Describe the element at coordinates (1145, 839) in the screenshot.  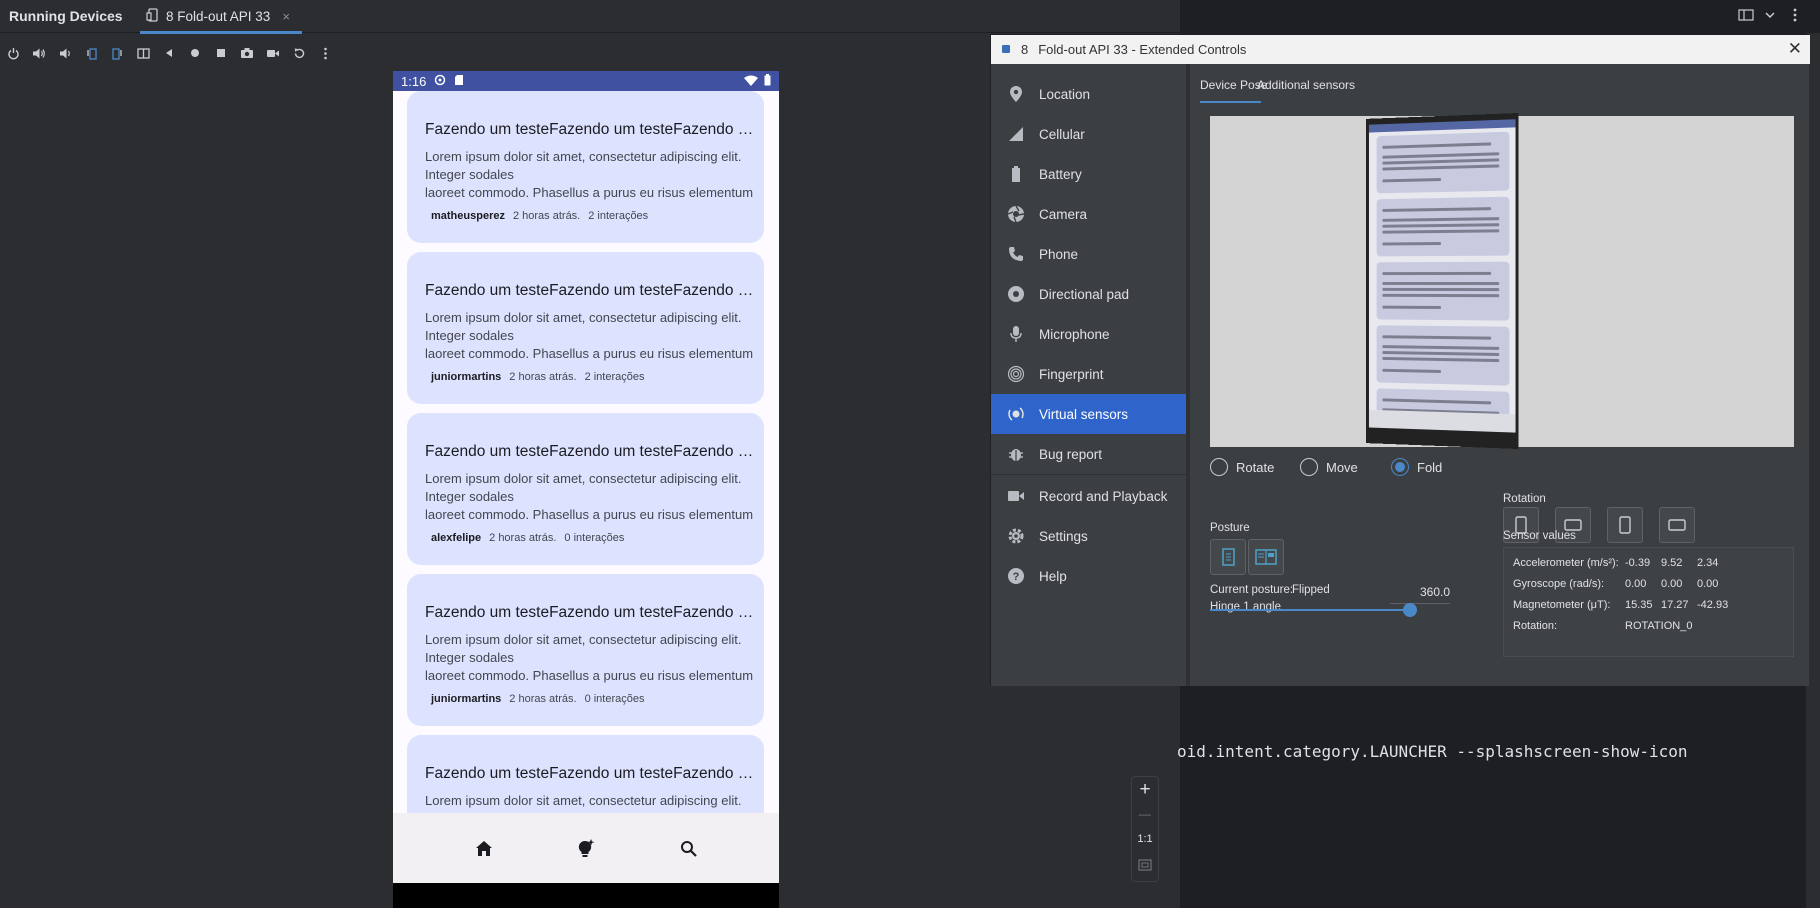
I see `zoom-actual-size-button: 1:1` at that location.